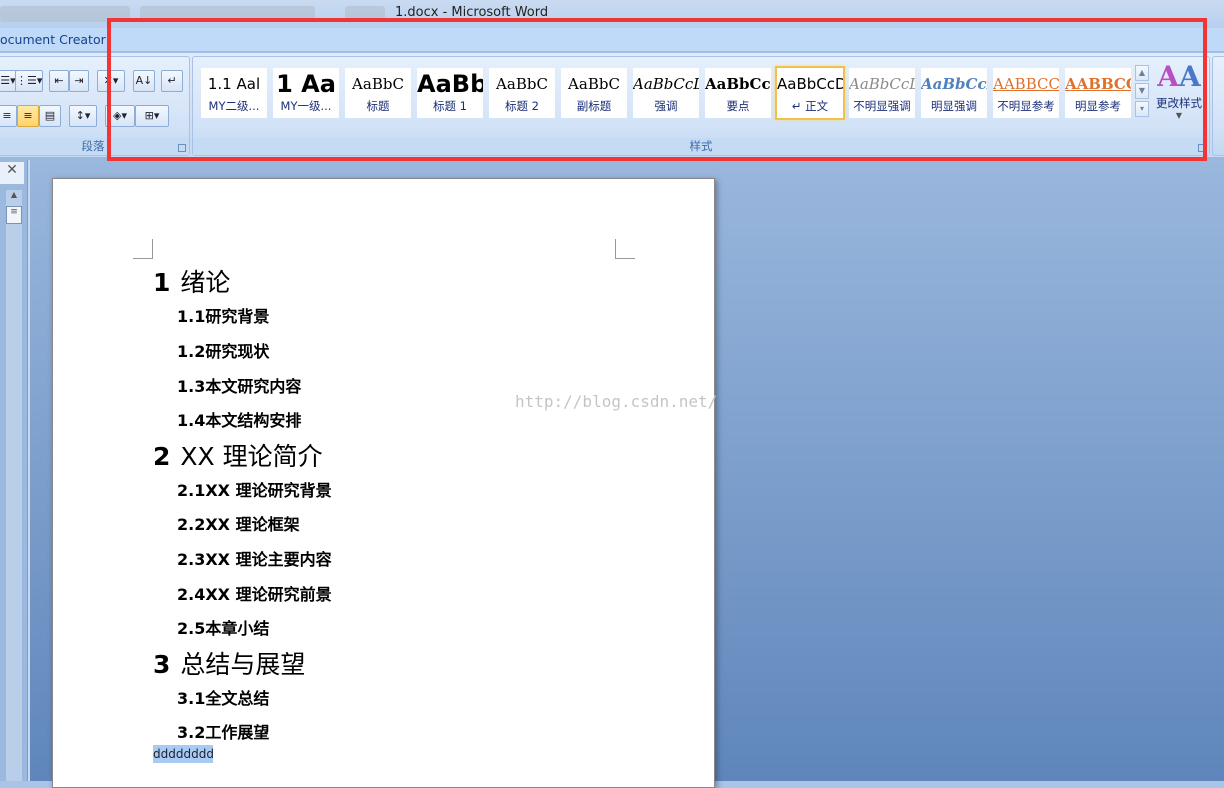 The image size is (1224, 788). What do you see at coordinates (152, 116) in the screenshot?
I see `borders-button: ⊞▾` at bounding box center [152, 116].